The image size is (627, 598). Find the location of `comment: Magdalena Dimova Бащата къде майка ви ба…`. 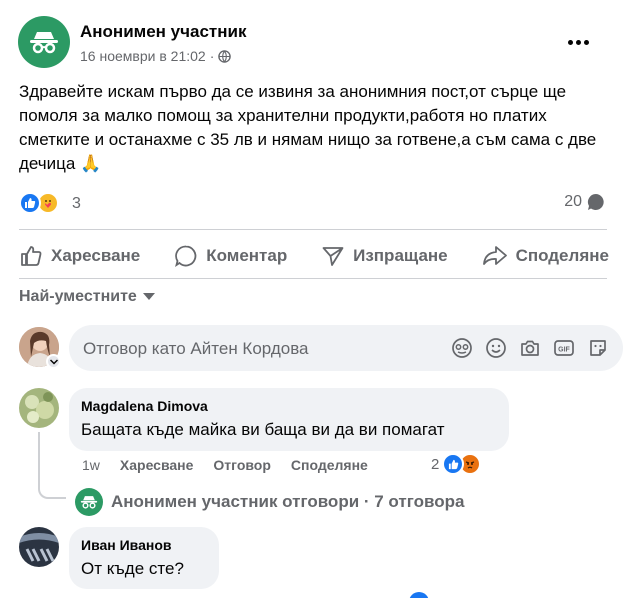

comment: Magdalena Dimova Бащата къде майка ви ба… is located at coordinates (314, 433).